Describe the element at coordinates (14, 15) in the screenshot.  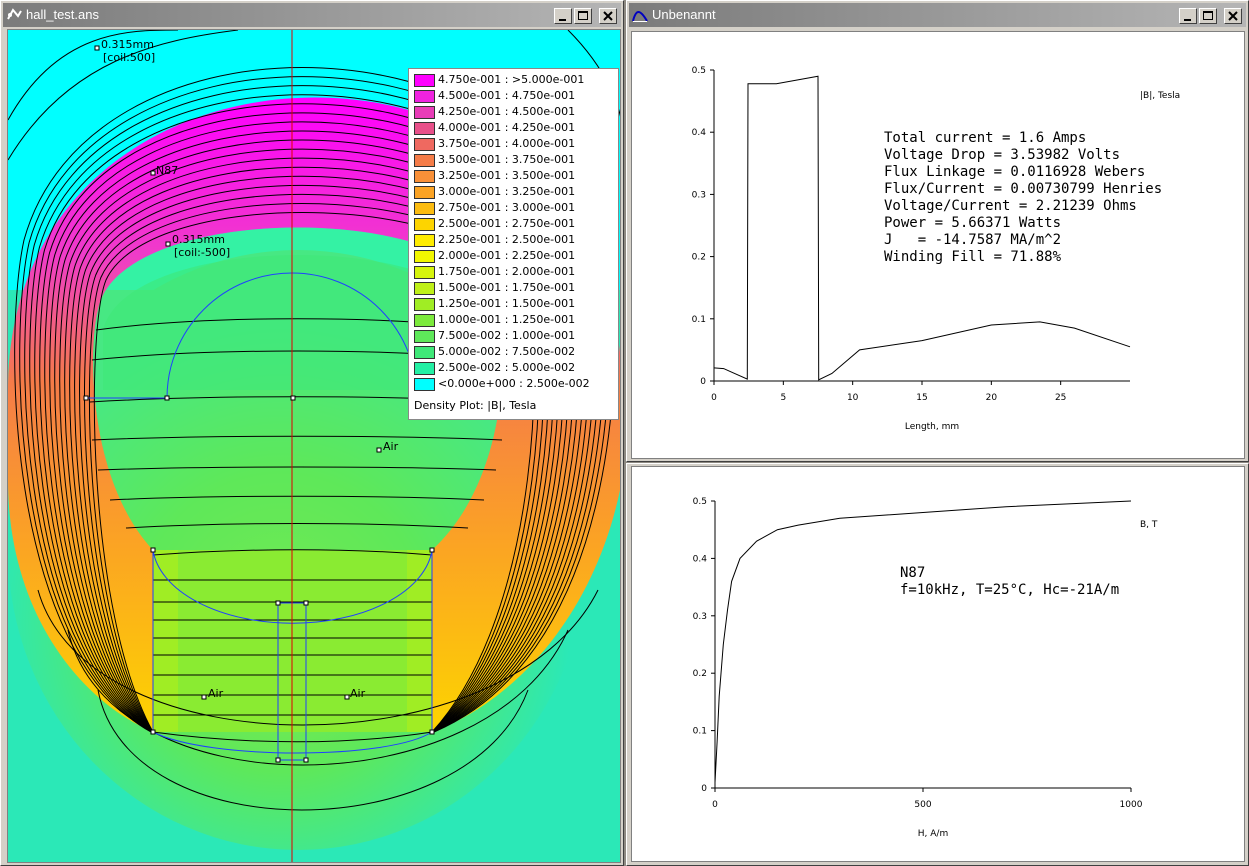
I see `femm-app-icon` at that location.